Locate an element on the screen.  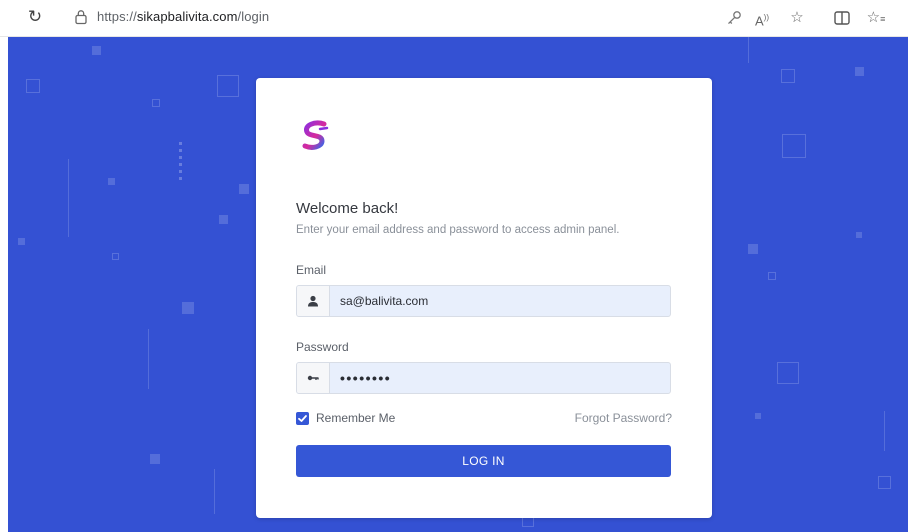
email-addon is located at coordinates (313, 301).